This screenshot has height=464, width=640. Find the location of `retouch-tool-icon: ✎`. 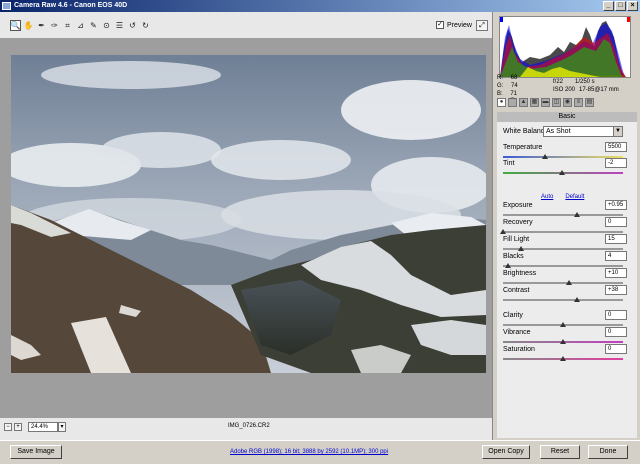

retouch-tool-icon: ✎ is located at coordinates (93, 25).